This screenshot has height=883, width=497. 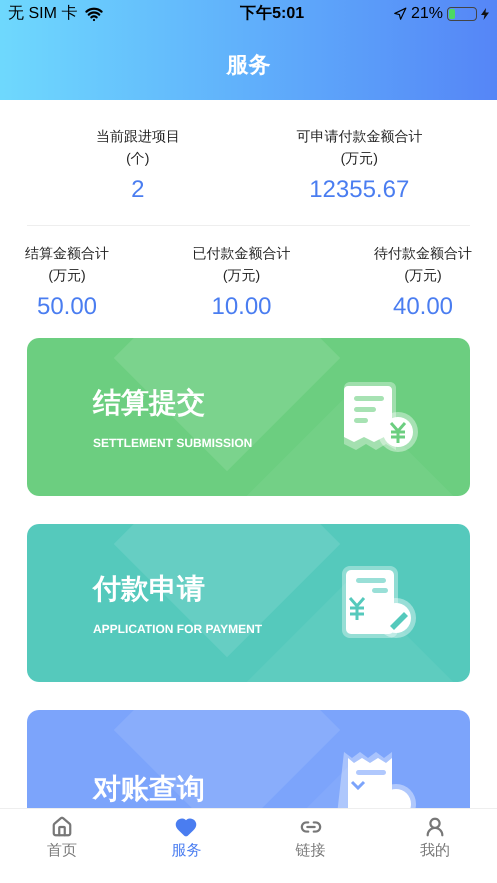 I want to click on stat-label: 结算金额合计, so click(x=67, y=253).